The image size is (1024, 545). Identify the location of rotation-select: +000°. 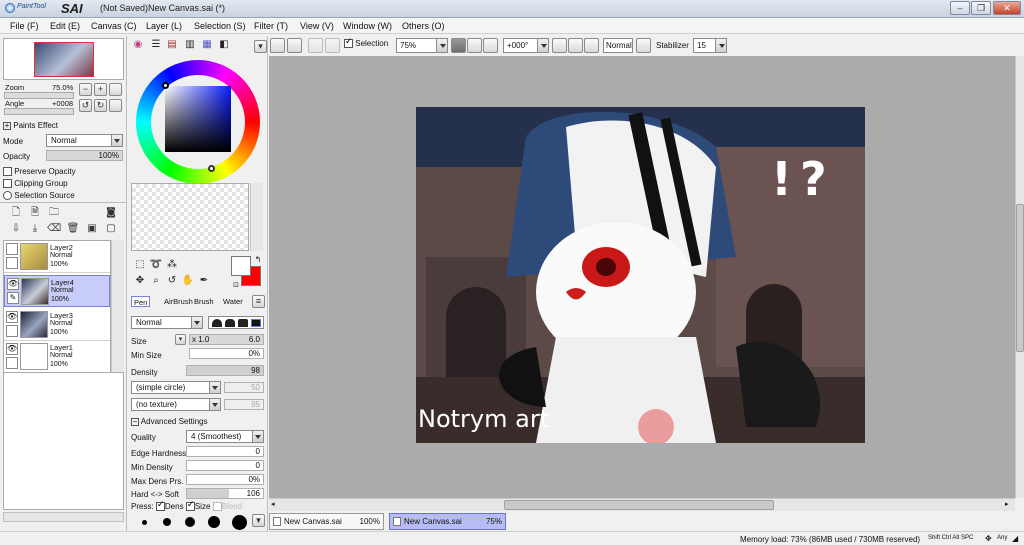
(526, 45).